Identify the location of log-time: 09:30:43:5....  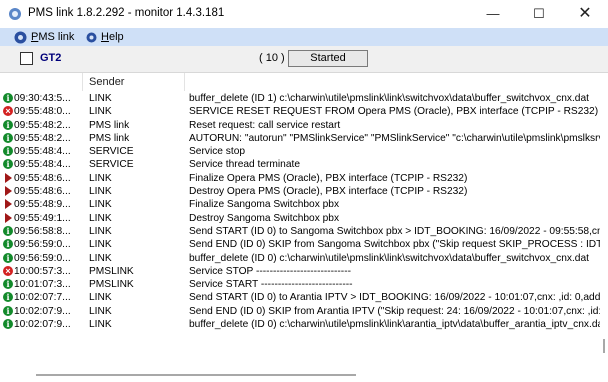
(42, 98).